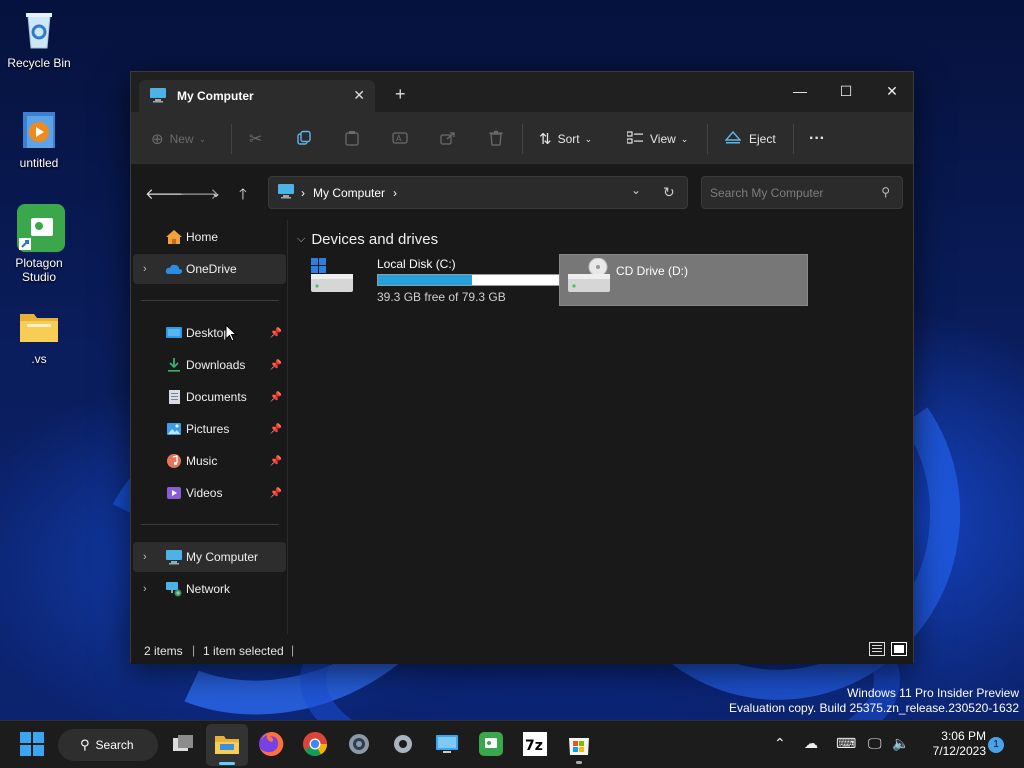  What do you see at coordinates (565, 139) in the screenshot?
I see `sort-button: ⇅ Sort ⌄` at bounding box center [565, 139].